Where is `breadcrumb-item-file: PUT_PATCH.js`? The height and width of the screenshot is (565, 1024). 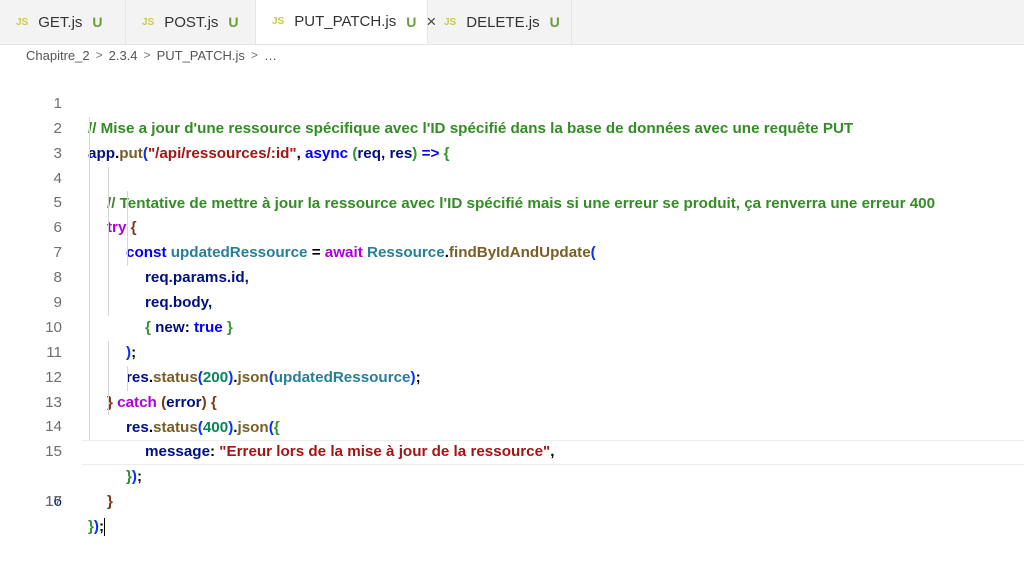 breadcrumb-item-file: PUT_PATCH.js is located at coordinates (201, 55).